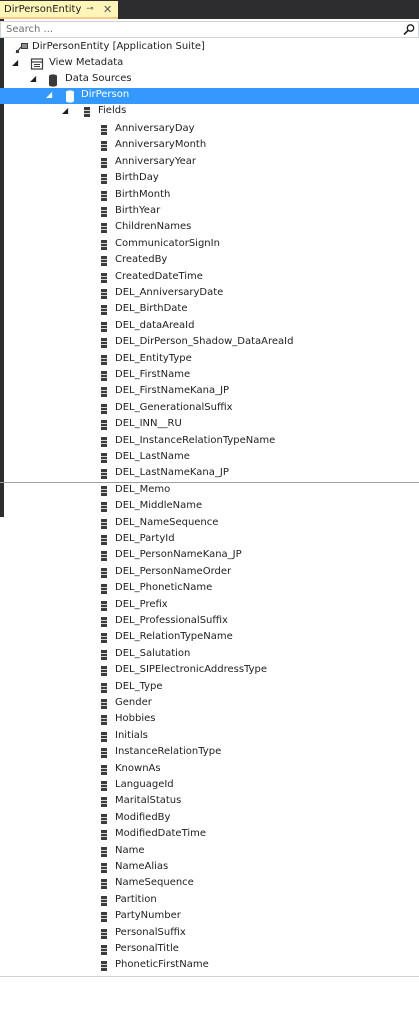 The width and height of the screenshot is (419, 1024). What do you see at coordinates (209, 409) in the screenshot?
I see `tree-node-field: DEL_GenerationalSuffix` at bounding box center [209, 409].